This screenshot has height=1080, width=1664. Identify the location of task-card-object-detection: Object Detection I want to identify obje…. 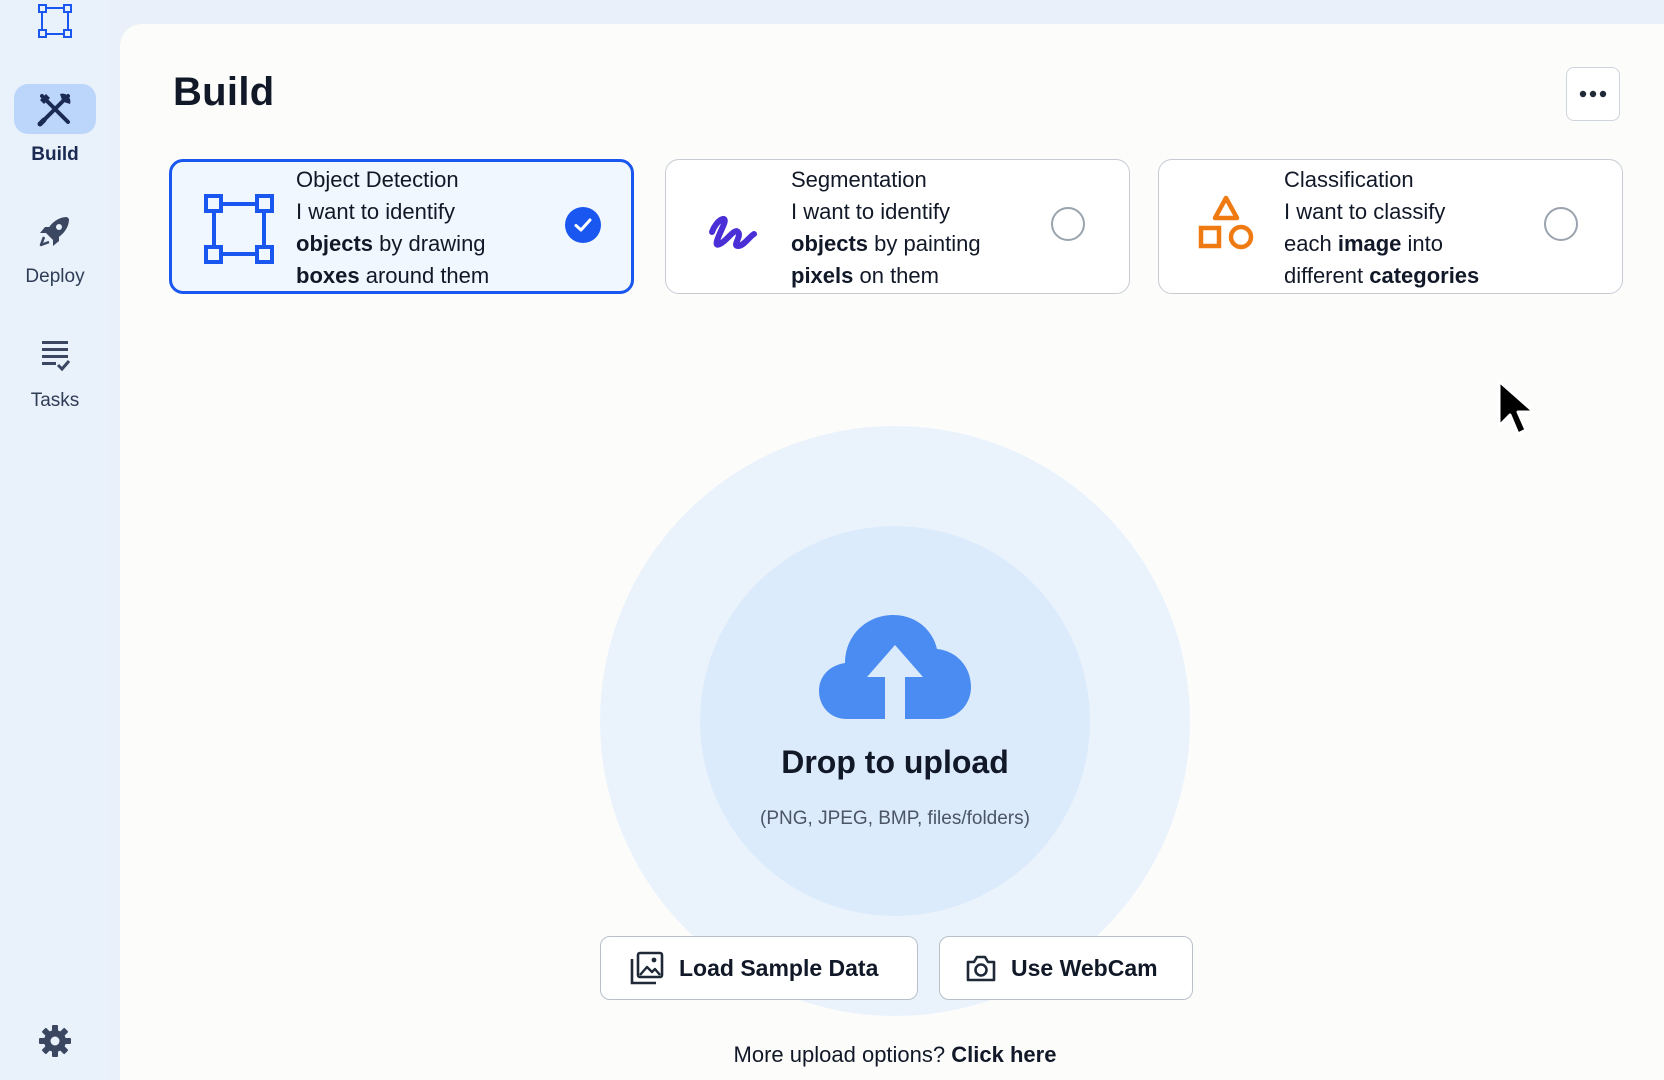
(401, 226).